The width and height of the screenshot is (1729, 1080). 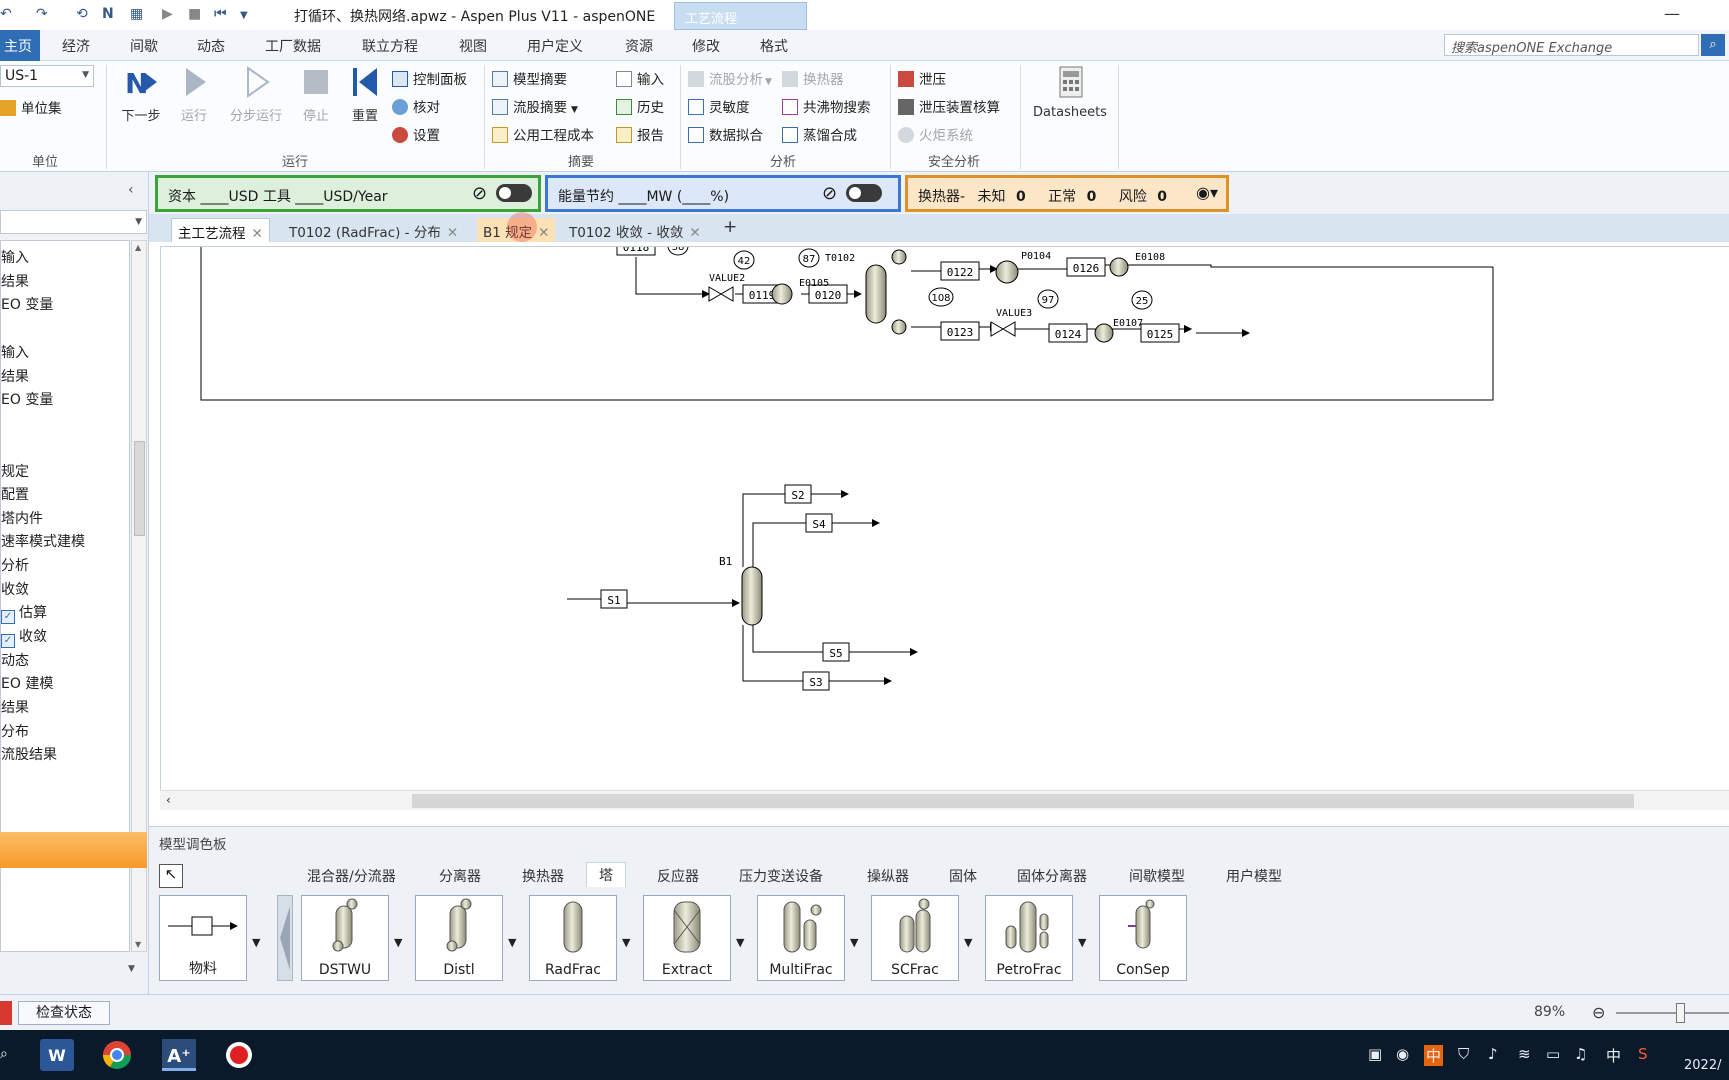 What do you see at coordinates (117, 1055) in the screenshot?
I see `chrome-icon` at bounding box center [117, 1055].